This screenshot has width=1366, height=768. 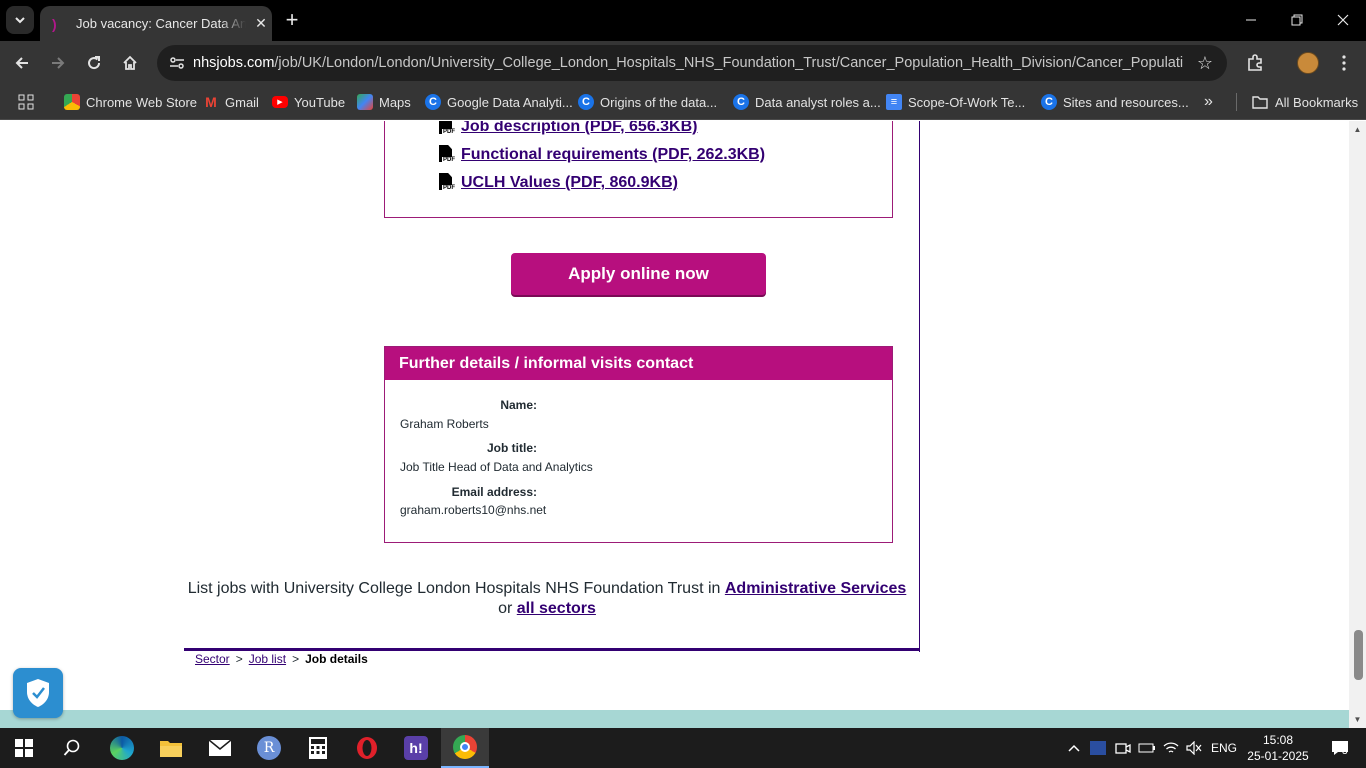 I want to click on taskbar-file-explorer, so click(x=171, y=748).